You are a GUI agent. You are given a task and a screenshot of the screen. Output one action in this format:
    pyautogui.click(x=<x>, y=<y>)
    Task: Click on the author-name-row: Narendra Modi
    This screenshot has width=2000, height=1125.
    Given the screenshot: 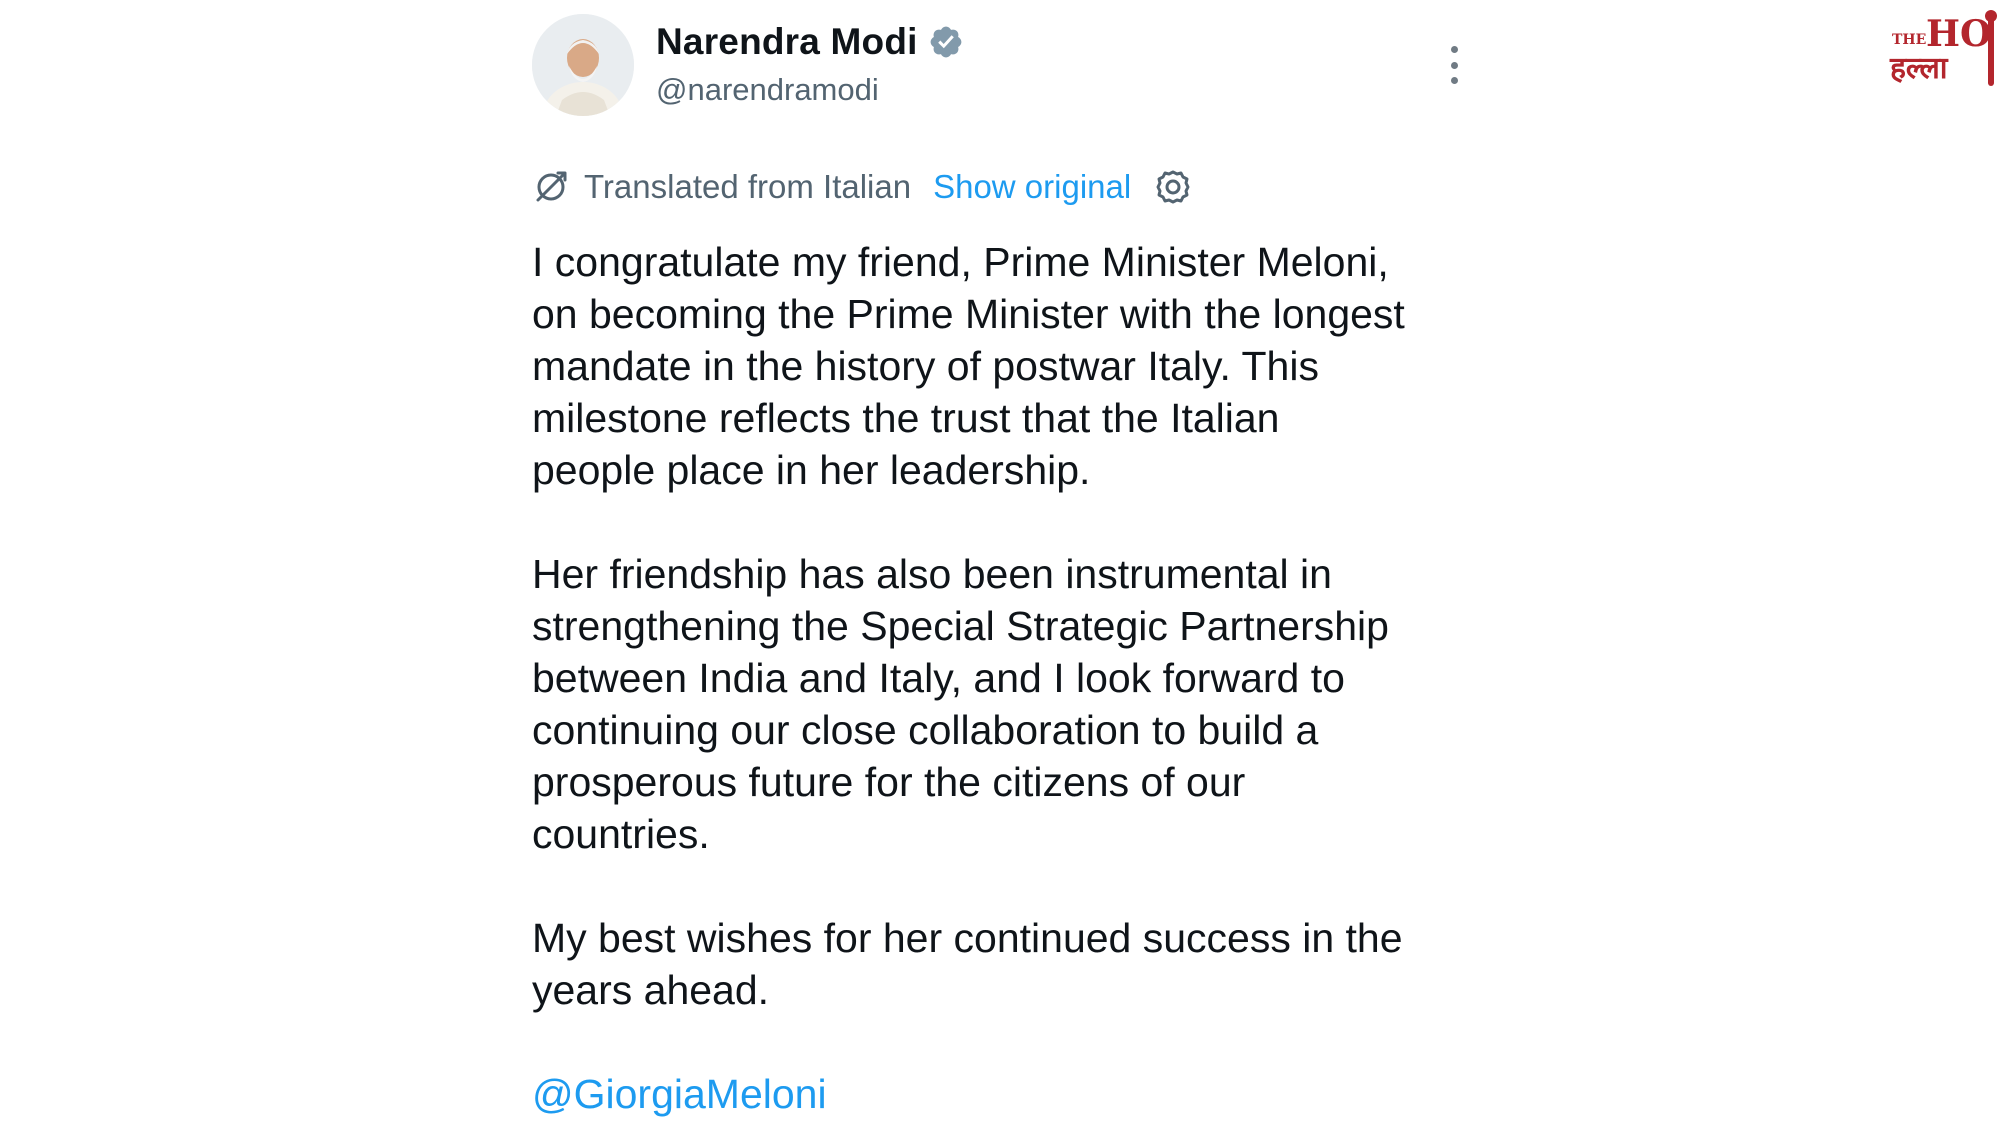 What is the action you would take?
    pyautogui.click(x=810, y=42)
    